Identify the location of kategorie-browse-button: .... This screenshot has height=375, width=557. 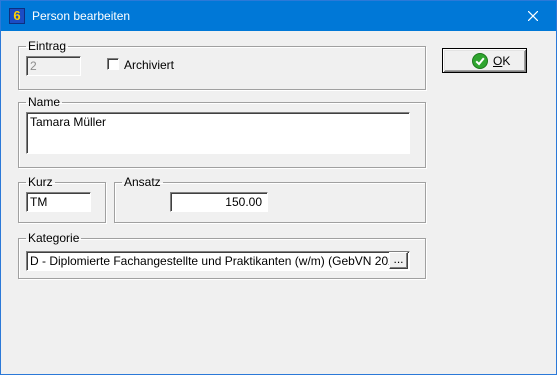
(398, 260).